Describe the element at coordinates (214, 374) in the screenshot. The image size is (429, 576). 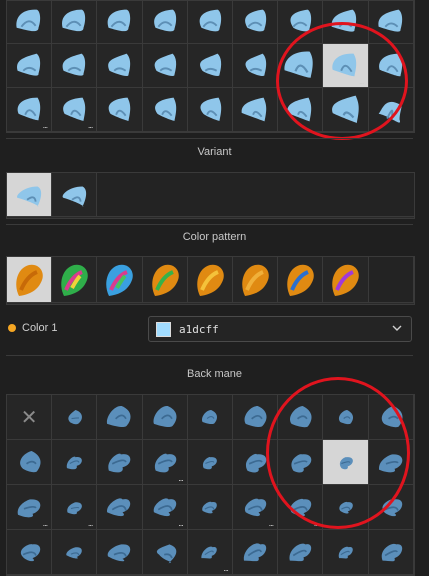
I see `back-mane-title: Back mane` at that location.